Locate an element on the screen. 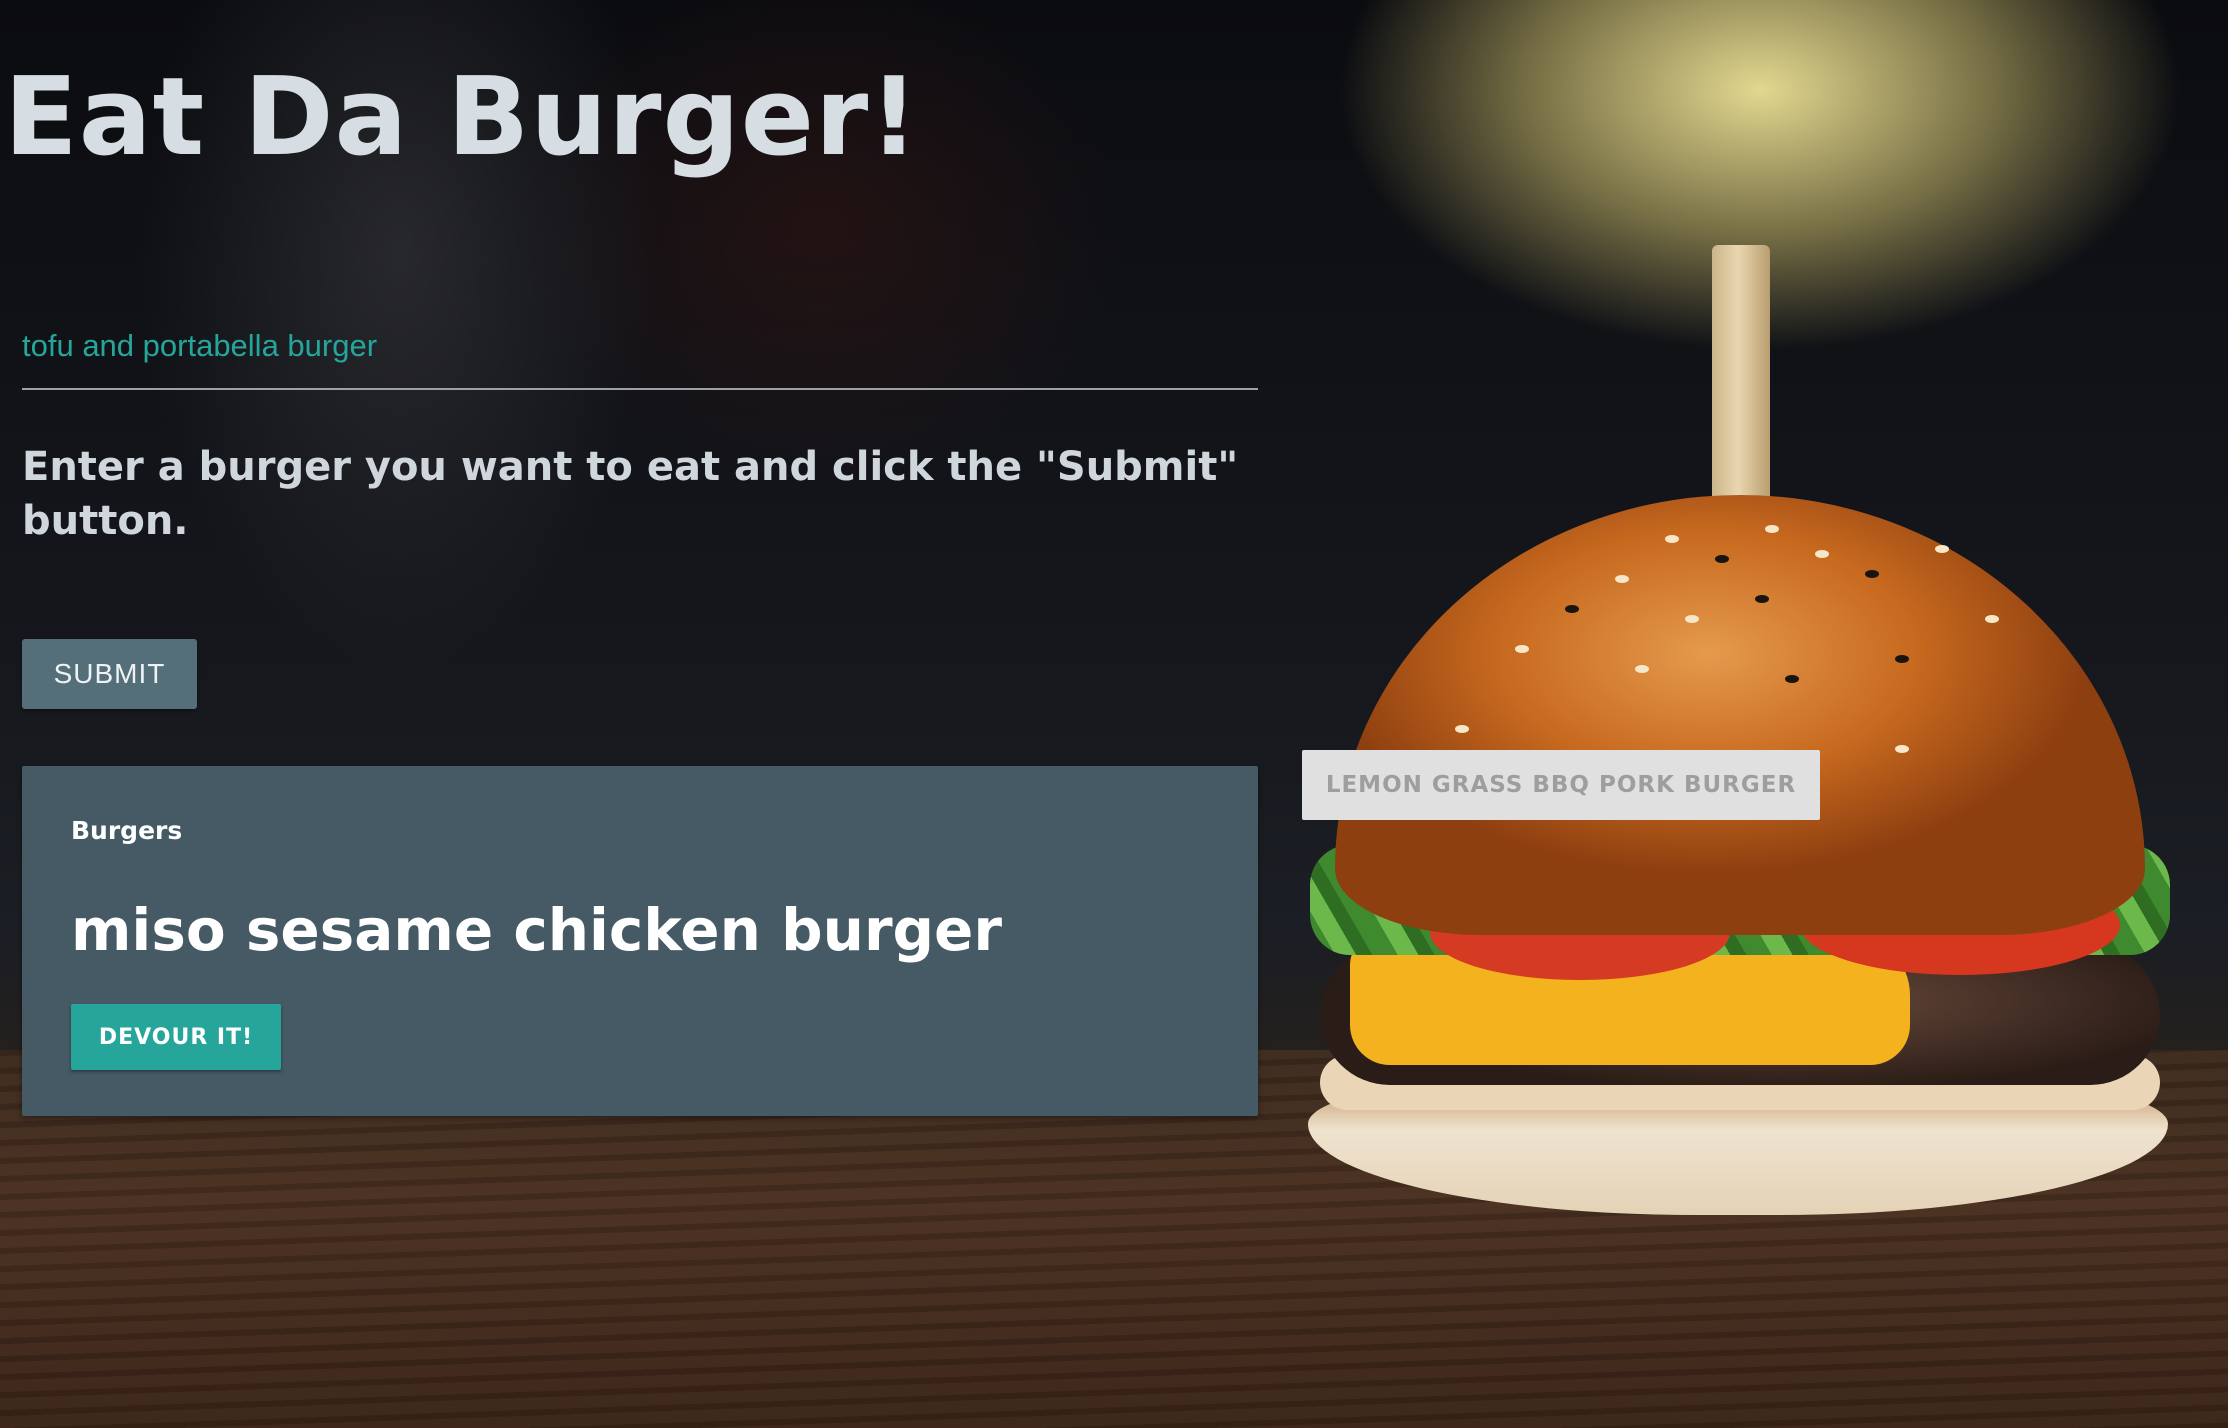  devoured-burger-button: LEMON GRASS BBQ PORK BURGER is located at coordinates (1561, 785).